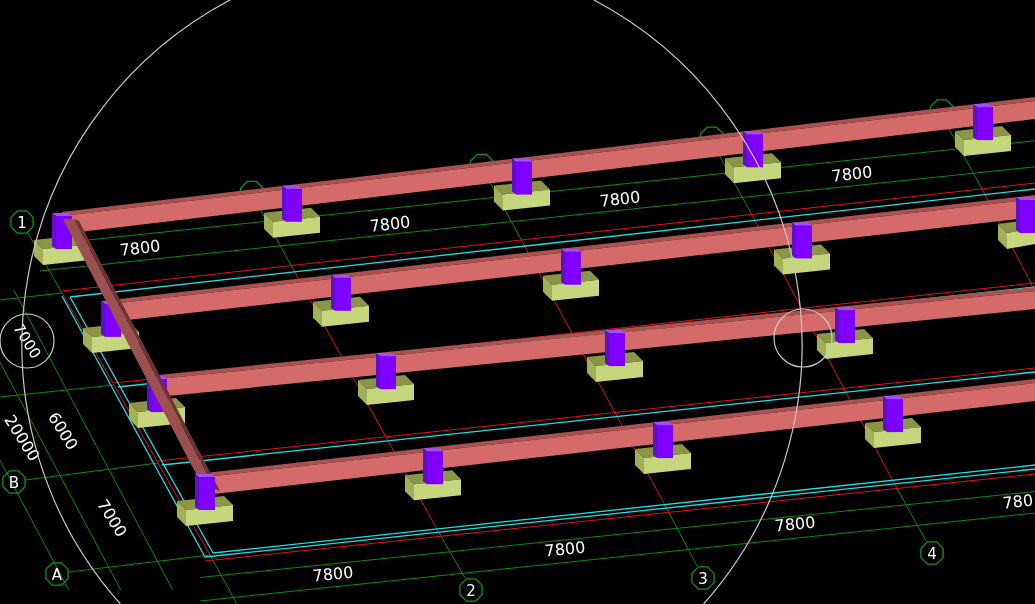  Describe the element at coordinates (22, 222) in the screenshot. I see `axis-bubble: 1` at that location.